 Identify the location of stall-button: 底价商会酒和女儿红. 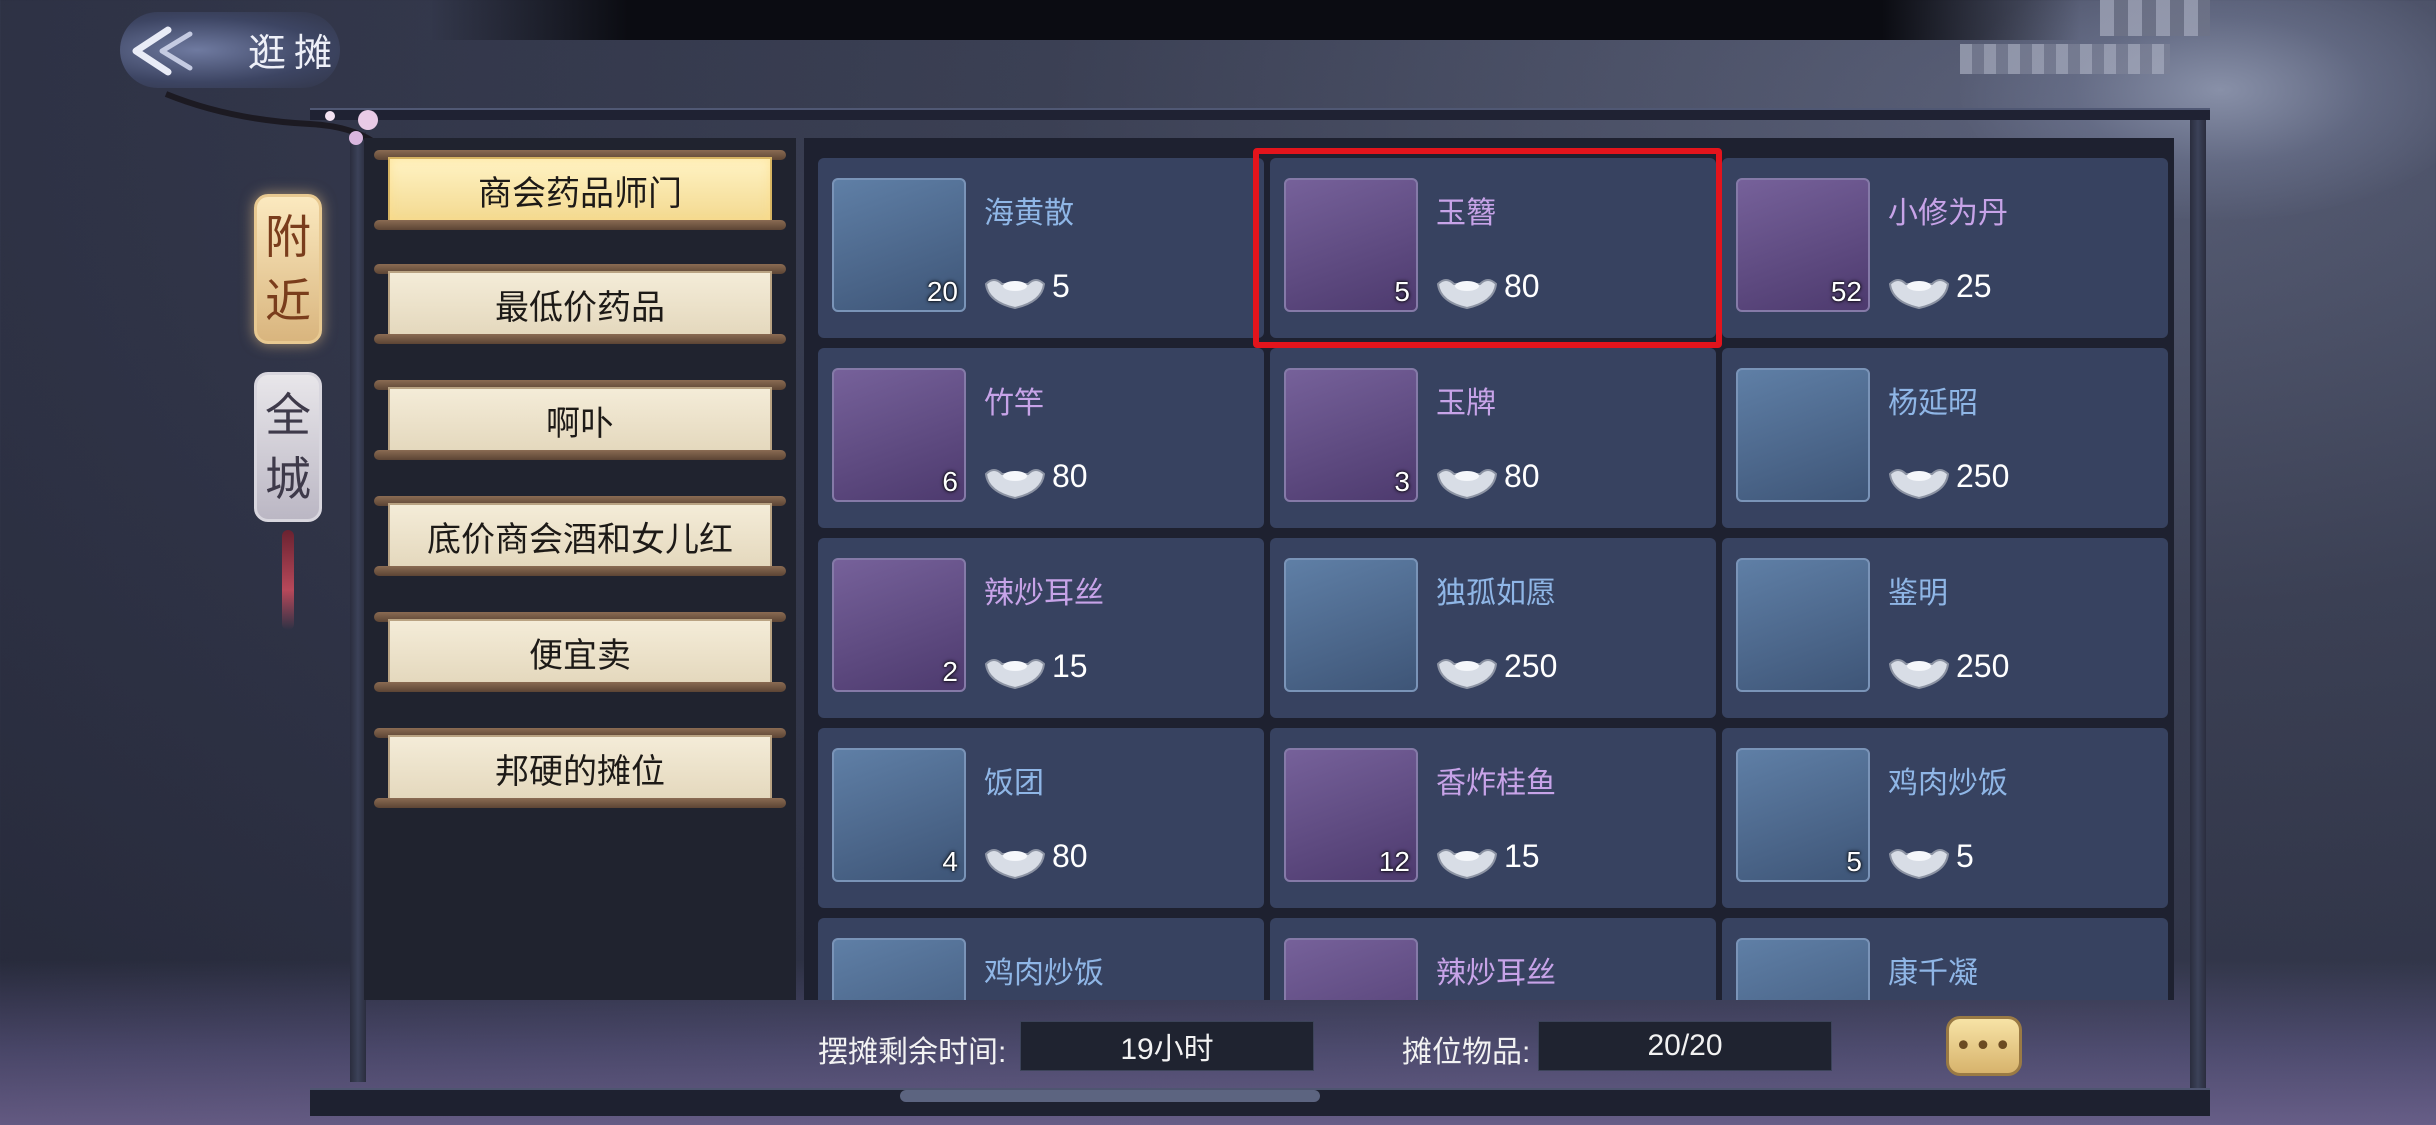
(580, 536).